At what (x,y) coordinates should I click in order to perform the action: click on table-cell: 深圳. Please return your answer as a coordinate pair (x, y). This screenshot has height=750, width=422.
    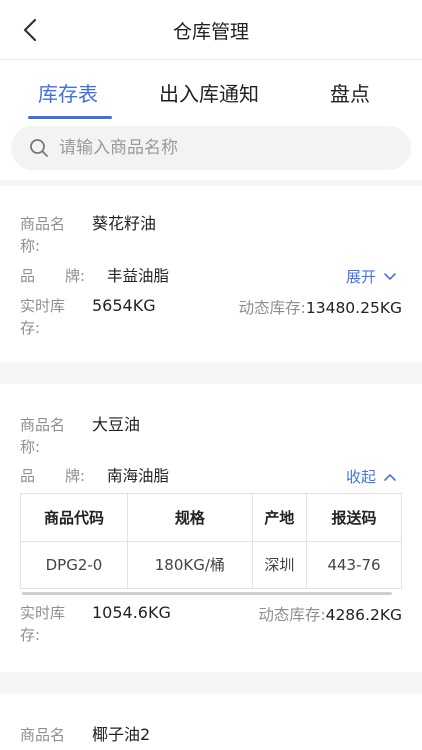
    Looking at the image, I should click on (279, 564).